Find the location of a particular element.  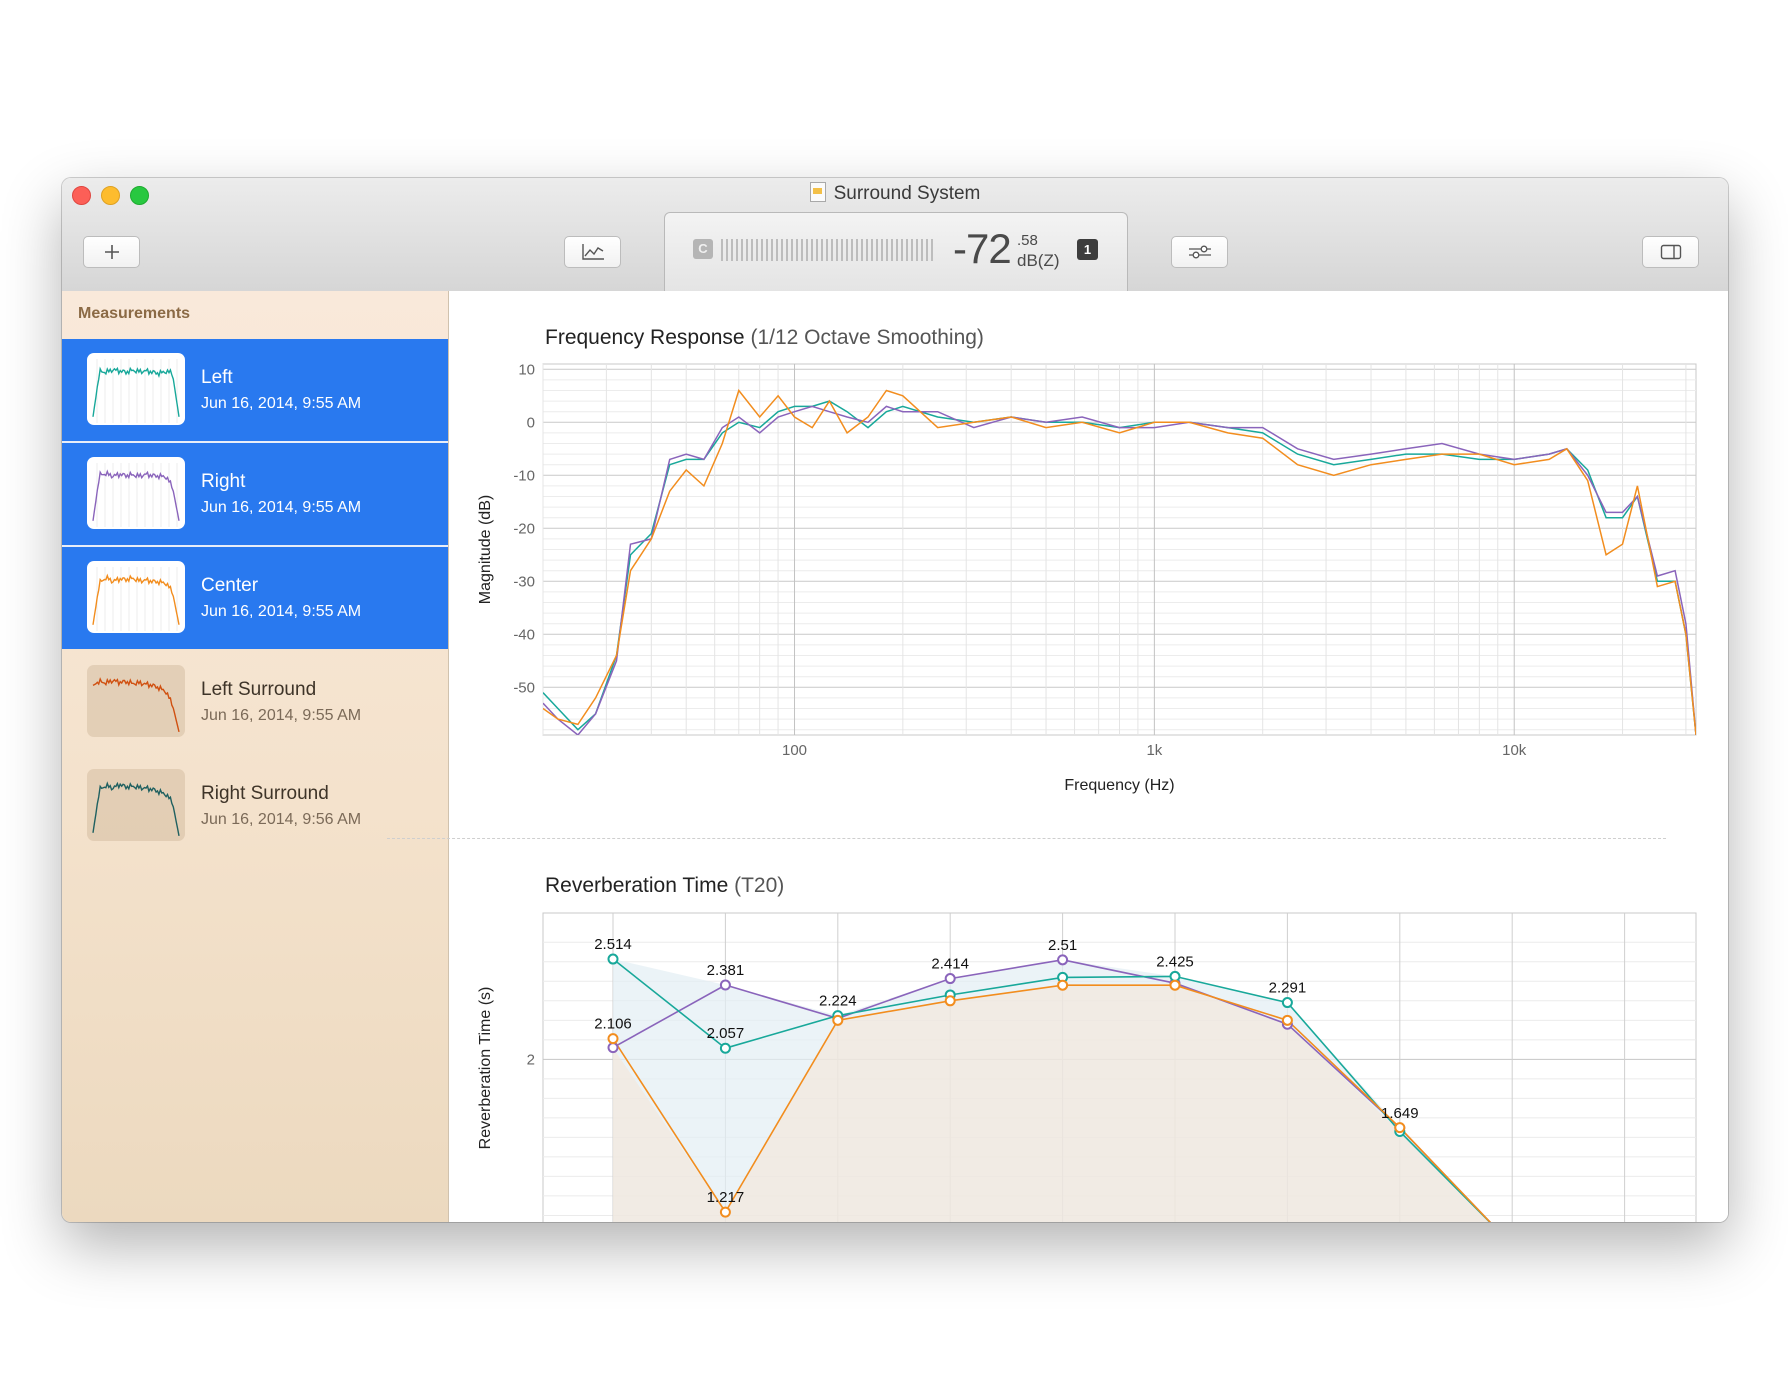

measurement-name: Right Surround is located at coordinates (265, 793).